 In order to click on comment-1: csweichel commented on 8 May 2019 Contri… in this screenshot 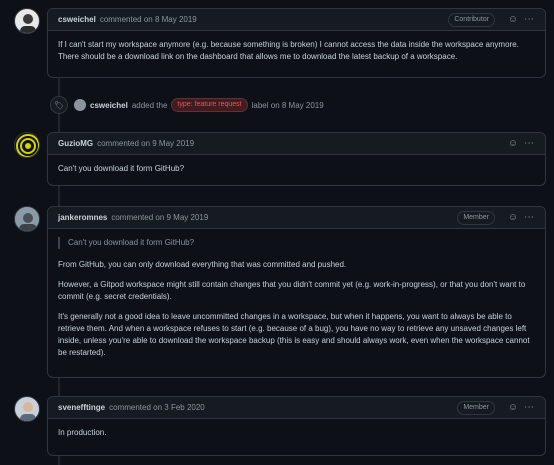, I will do `click(296, 43)`.